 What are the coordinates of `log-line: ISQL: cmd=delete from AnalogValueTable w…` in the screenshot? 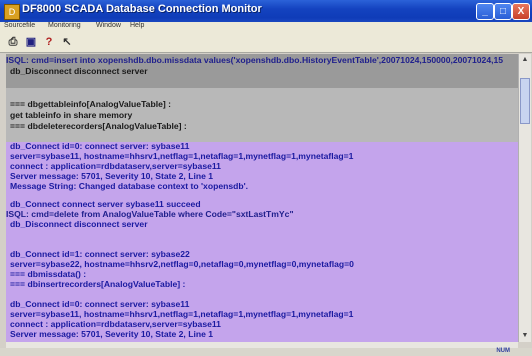 It's located at (150, 214).